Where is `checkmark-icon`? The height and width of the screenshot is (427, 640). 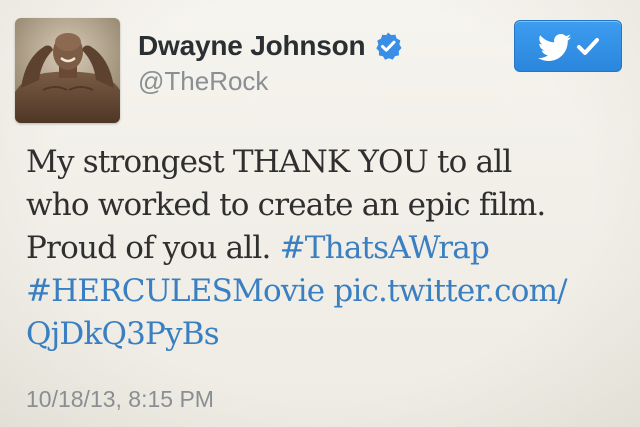 checkmark-icon is located at coordinates (588, 46).